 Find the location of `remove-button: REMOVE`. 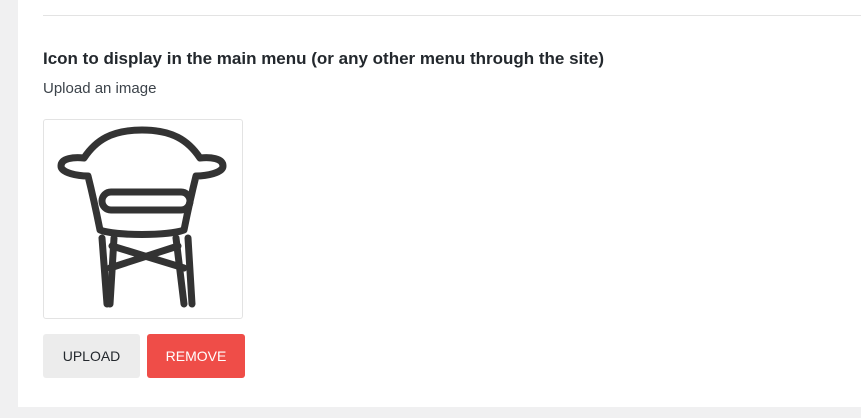

remove-button: REMOVE is located at coordinates (196, 356).